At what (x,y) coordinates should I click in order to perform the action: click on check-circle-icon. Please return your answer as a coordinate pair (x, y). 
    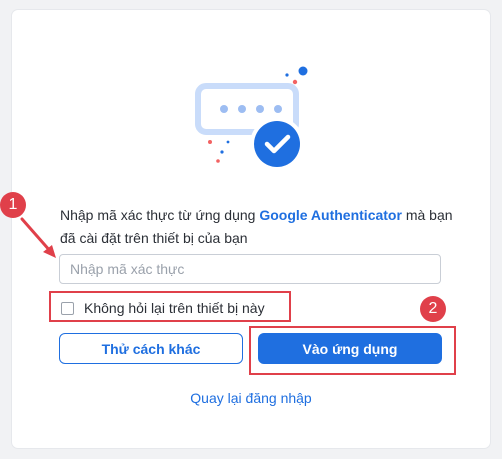
    Looking at the image, I should click on (277, 144).